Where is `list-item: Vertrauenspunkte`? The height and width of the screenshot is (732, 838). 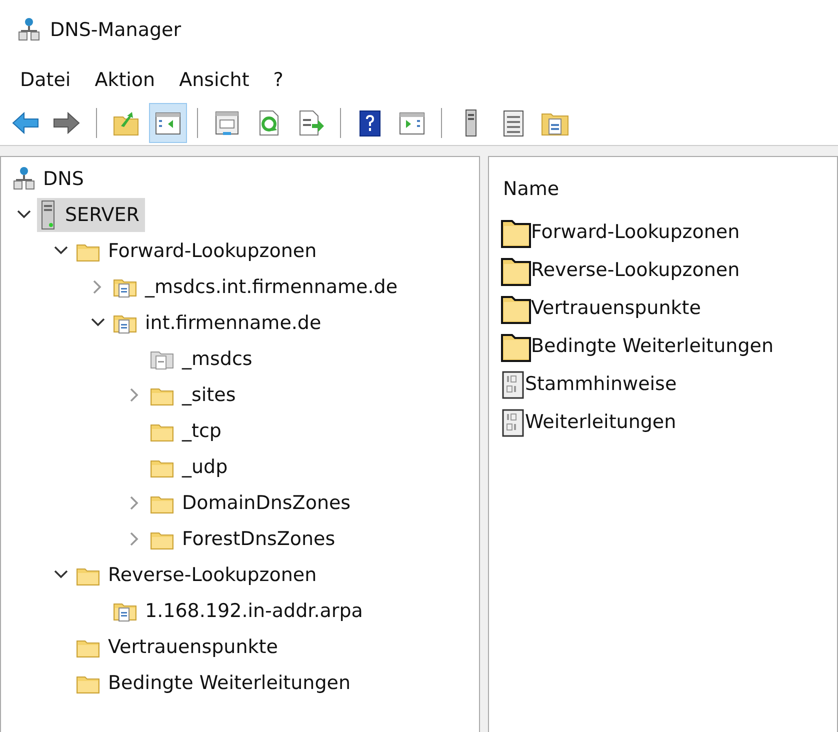
list-item: Vertrauenspunkte is located at coordinates (601, 309).